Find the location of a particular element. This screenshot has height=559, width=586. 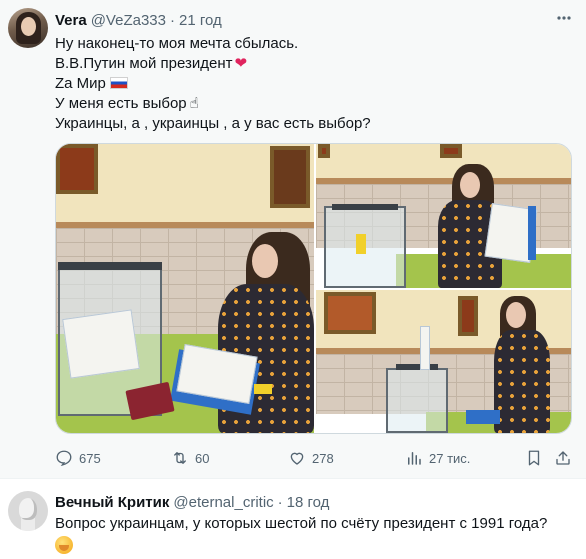

views-button: 27 тис. is located at coordinates (437, 458).